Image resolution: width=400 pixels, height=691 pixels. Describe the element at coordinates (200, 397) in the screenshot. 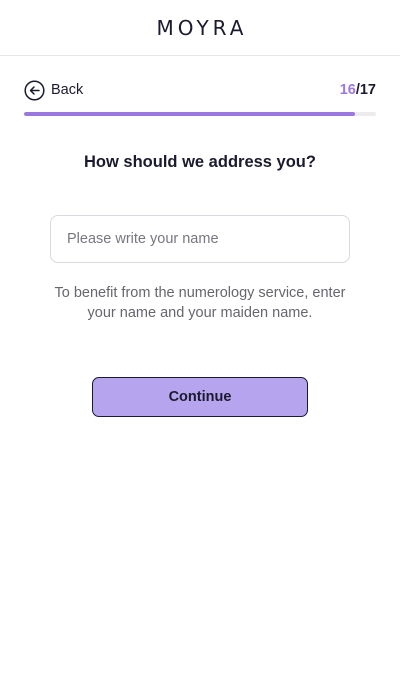

I see `continue-button: Continue` at that location.